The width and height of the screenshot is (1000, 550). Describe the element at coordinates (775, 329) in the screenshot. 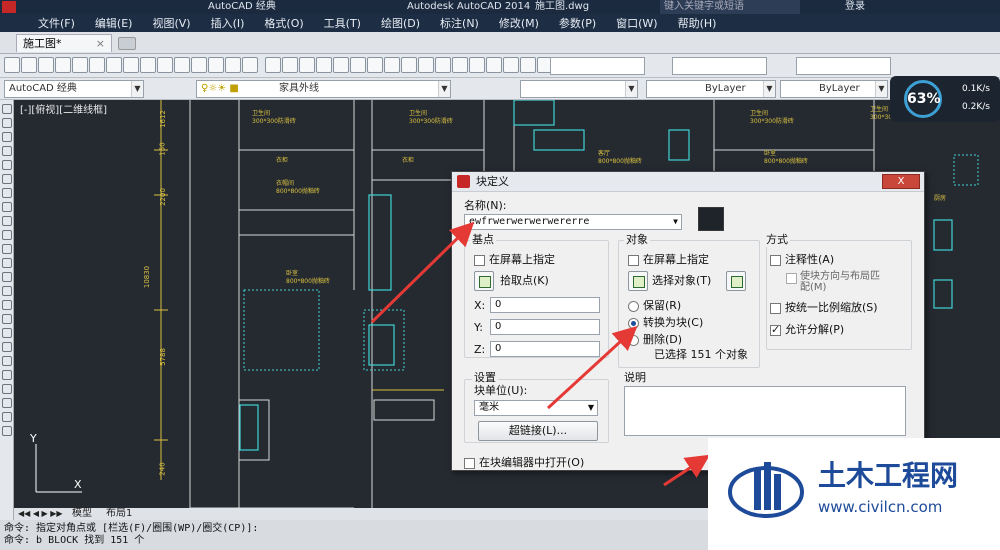

I see `allow-explode-checkbox` at that location.